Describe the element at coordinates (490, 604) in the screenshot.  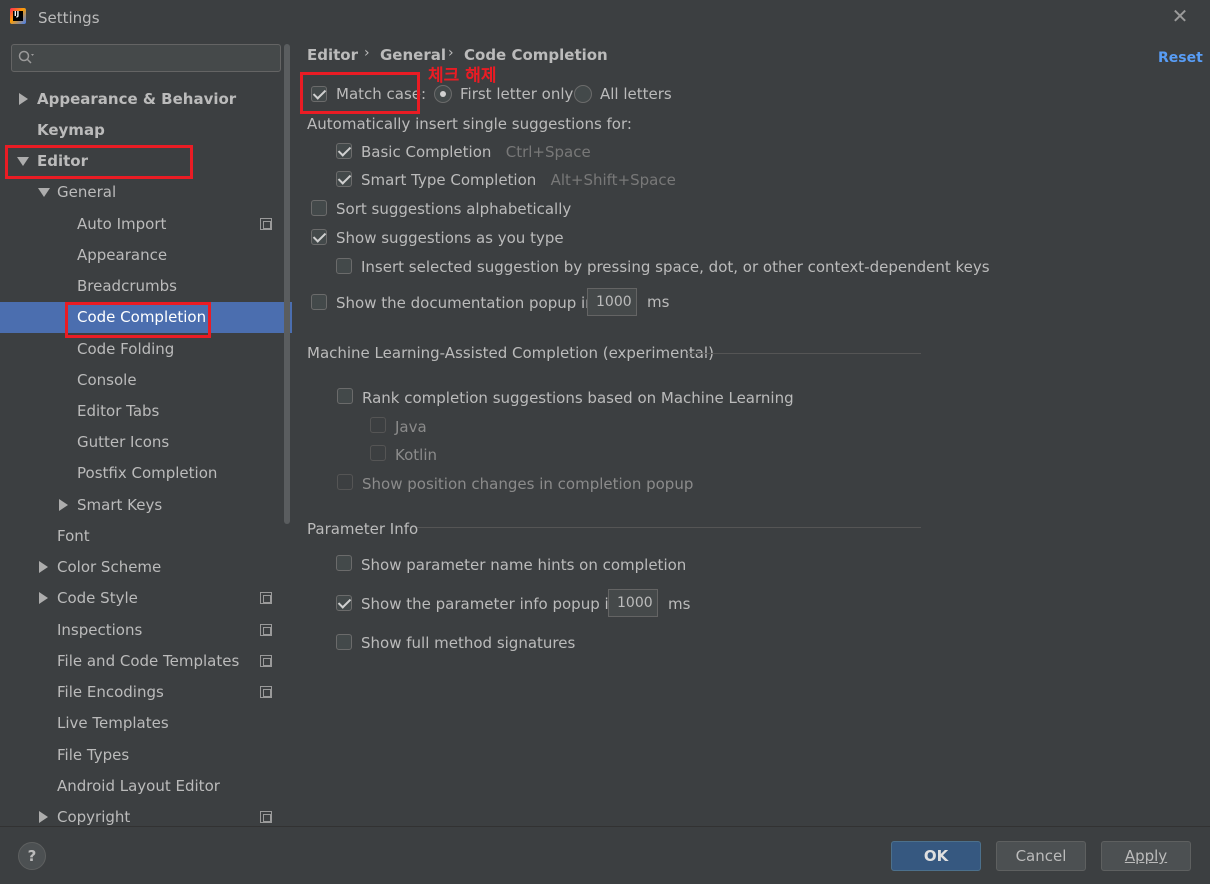
I see `param-info-popup-label: Show the parameter info popup in` at that location.